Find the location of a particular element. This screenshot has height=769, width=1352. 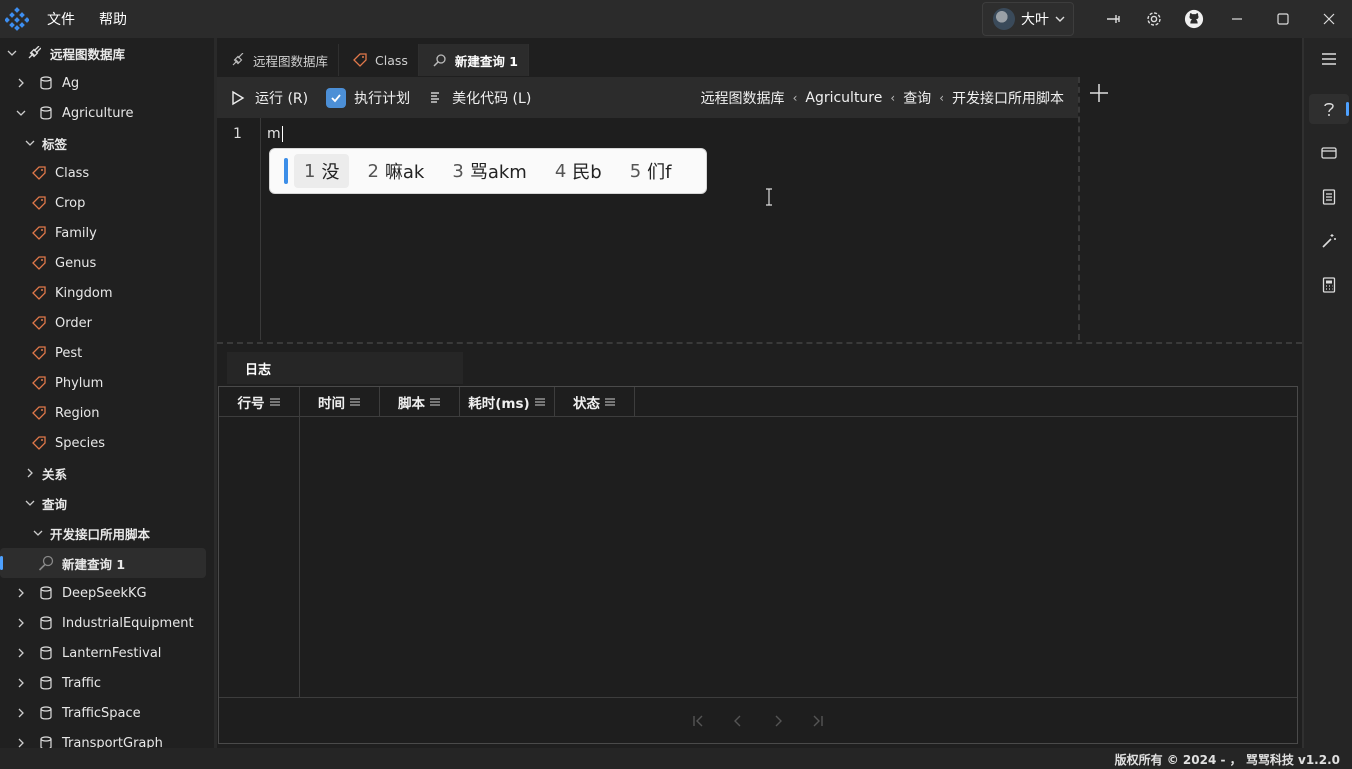

breadcrumb-item: 查询 is located at coordinates (917, 98).